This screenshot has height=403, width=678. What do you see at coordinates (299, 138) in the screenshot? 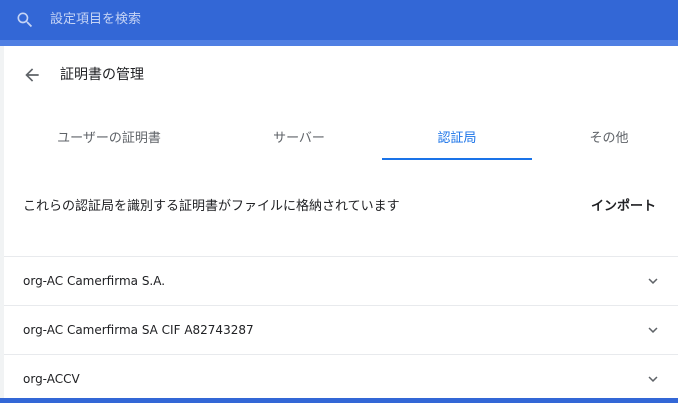
I see `tab-servers: サーバー` at bounding box center [299, 138].